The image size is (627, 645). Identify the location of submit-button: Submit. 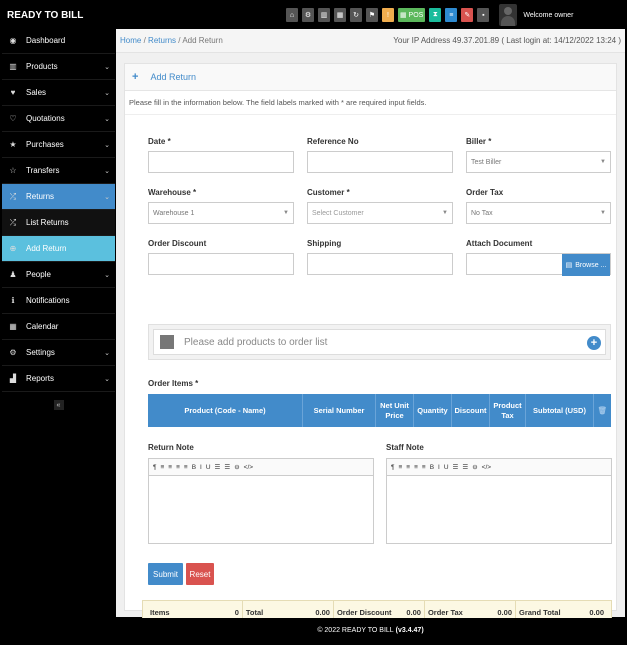
(165, 574).